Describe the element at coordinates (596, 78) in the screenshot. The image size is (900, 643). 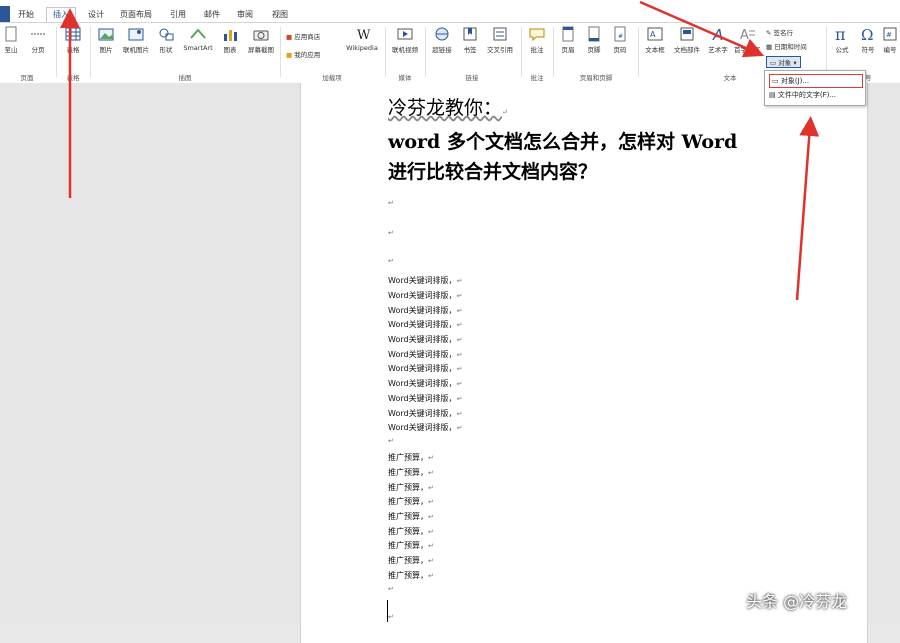
I see `group-header-footer-label: 页眉和页脚` at that location.